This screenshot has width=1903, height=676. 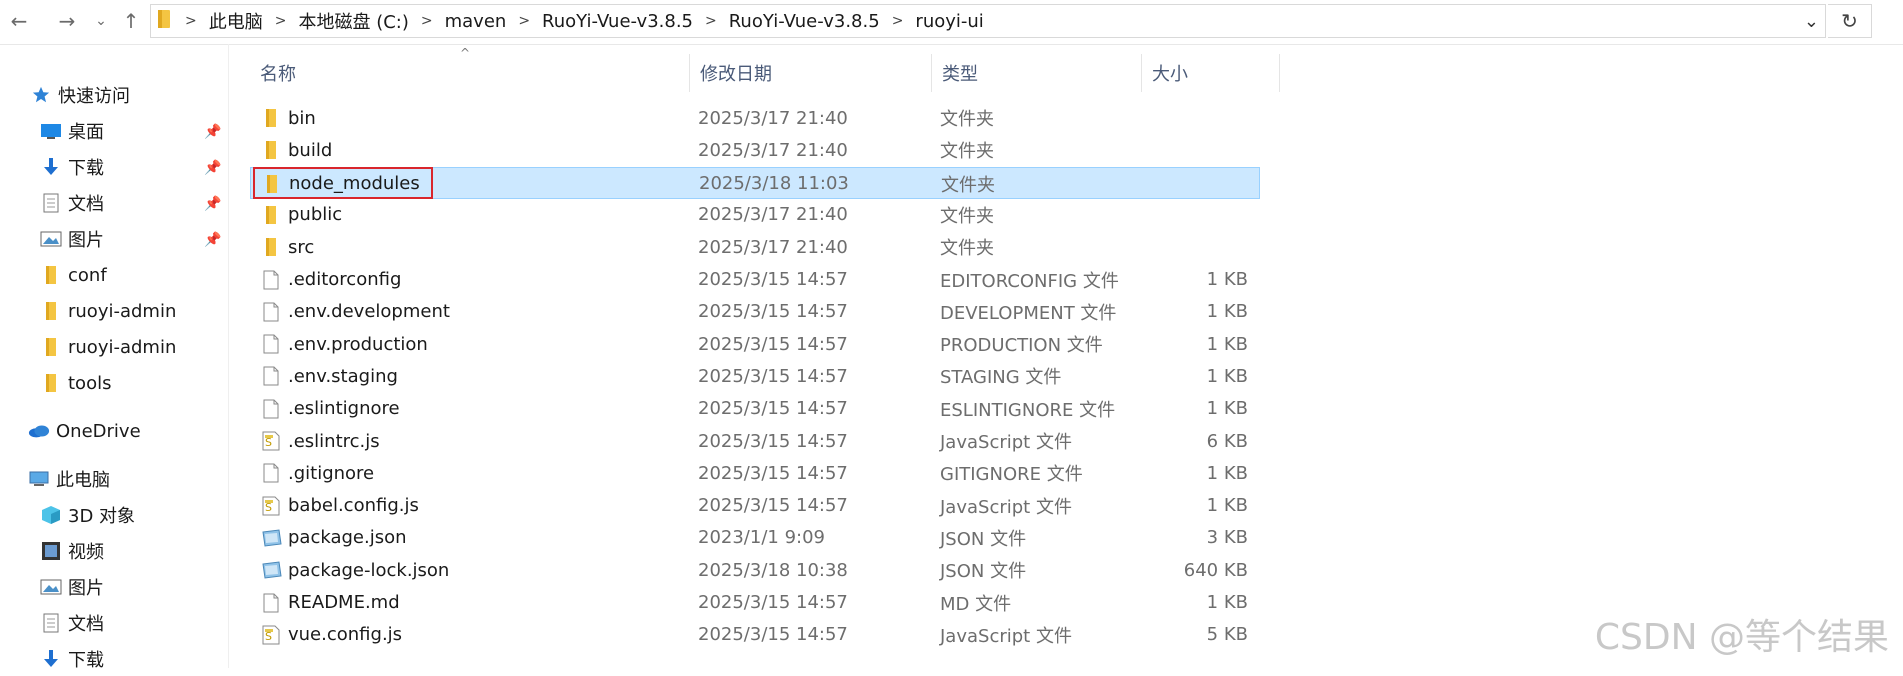 I want to click on nav-quick-access: 快速访问, so click(x=80, y=95).